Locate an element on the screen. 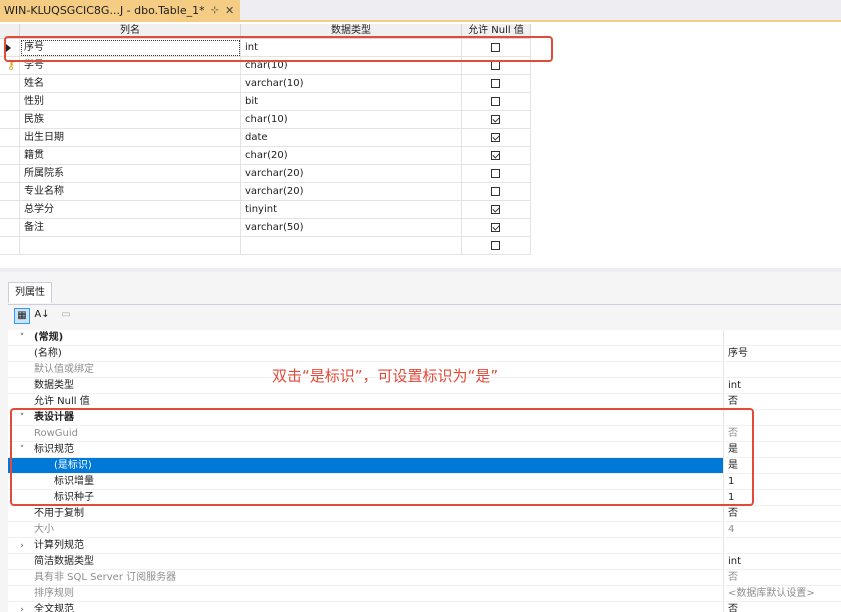 Image resolution: width=841 pixels, height=612 pixels. property-row: 不用于复制 否 is located at coordinates (424, 514).